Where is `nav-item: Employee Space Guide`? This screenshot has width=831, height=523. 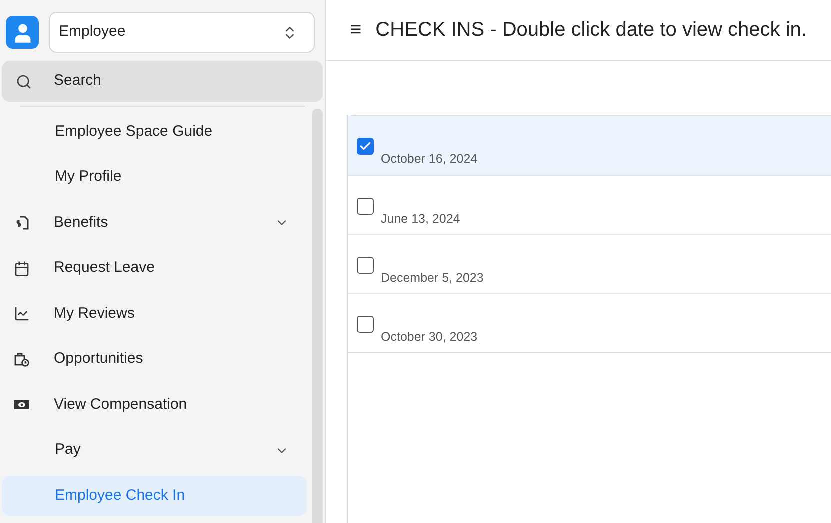
nav-item: Employee Space Guide is located at coordinates (154, 132).